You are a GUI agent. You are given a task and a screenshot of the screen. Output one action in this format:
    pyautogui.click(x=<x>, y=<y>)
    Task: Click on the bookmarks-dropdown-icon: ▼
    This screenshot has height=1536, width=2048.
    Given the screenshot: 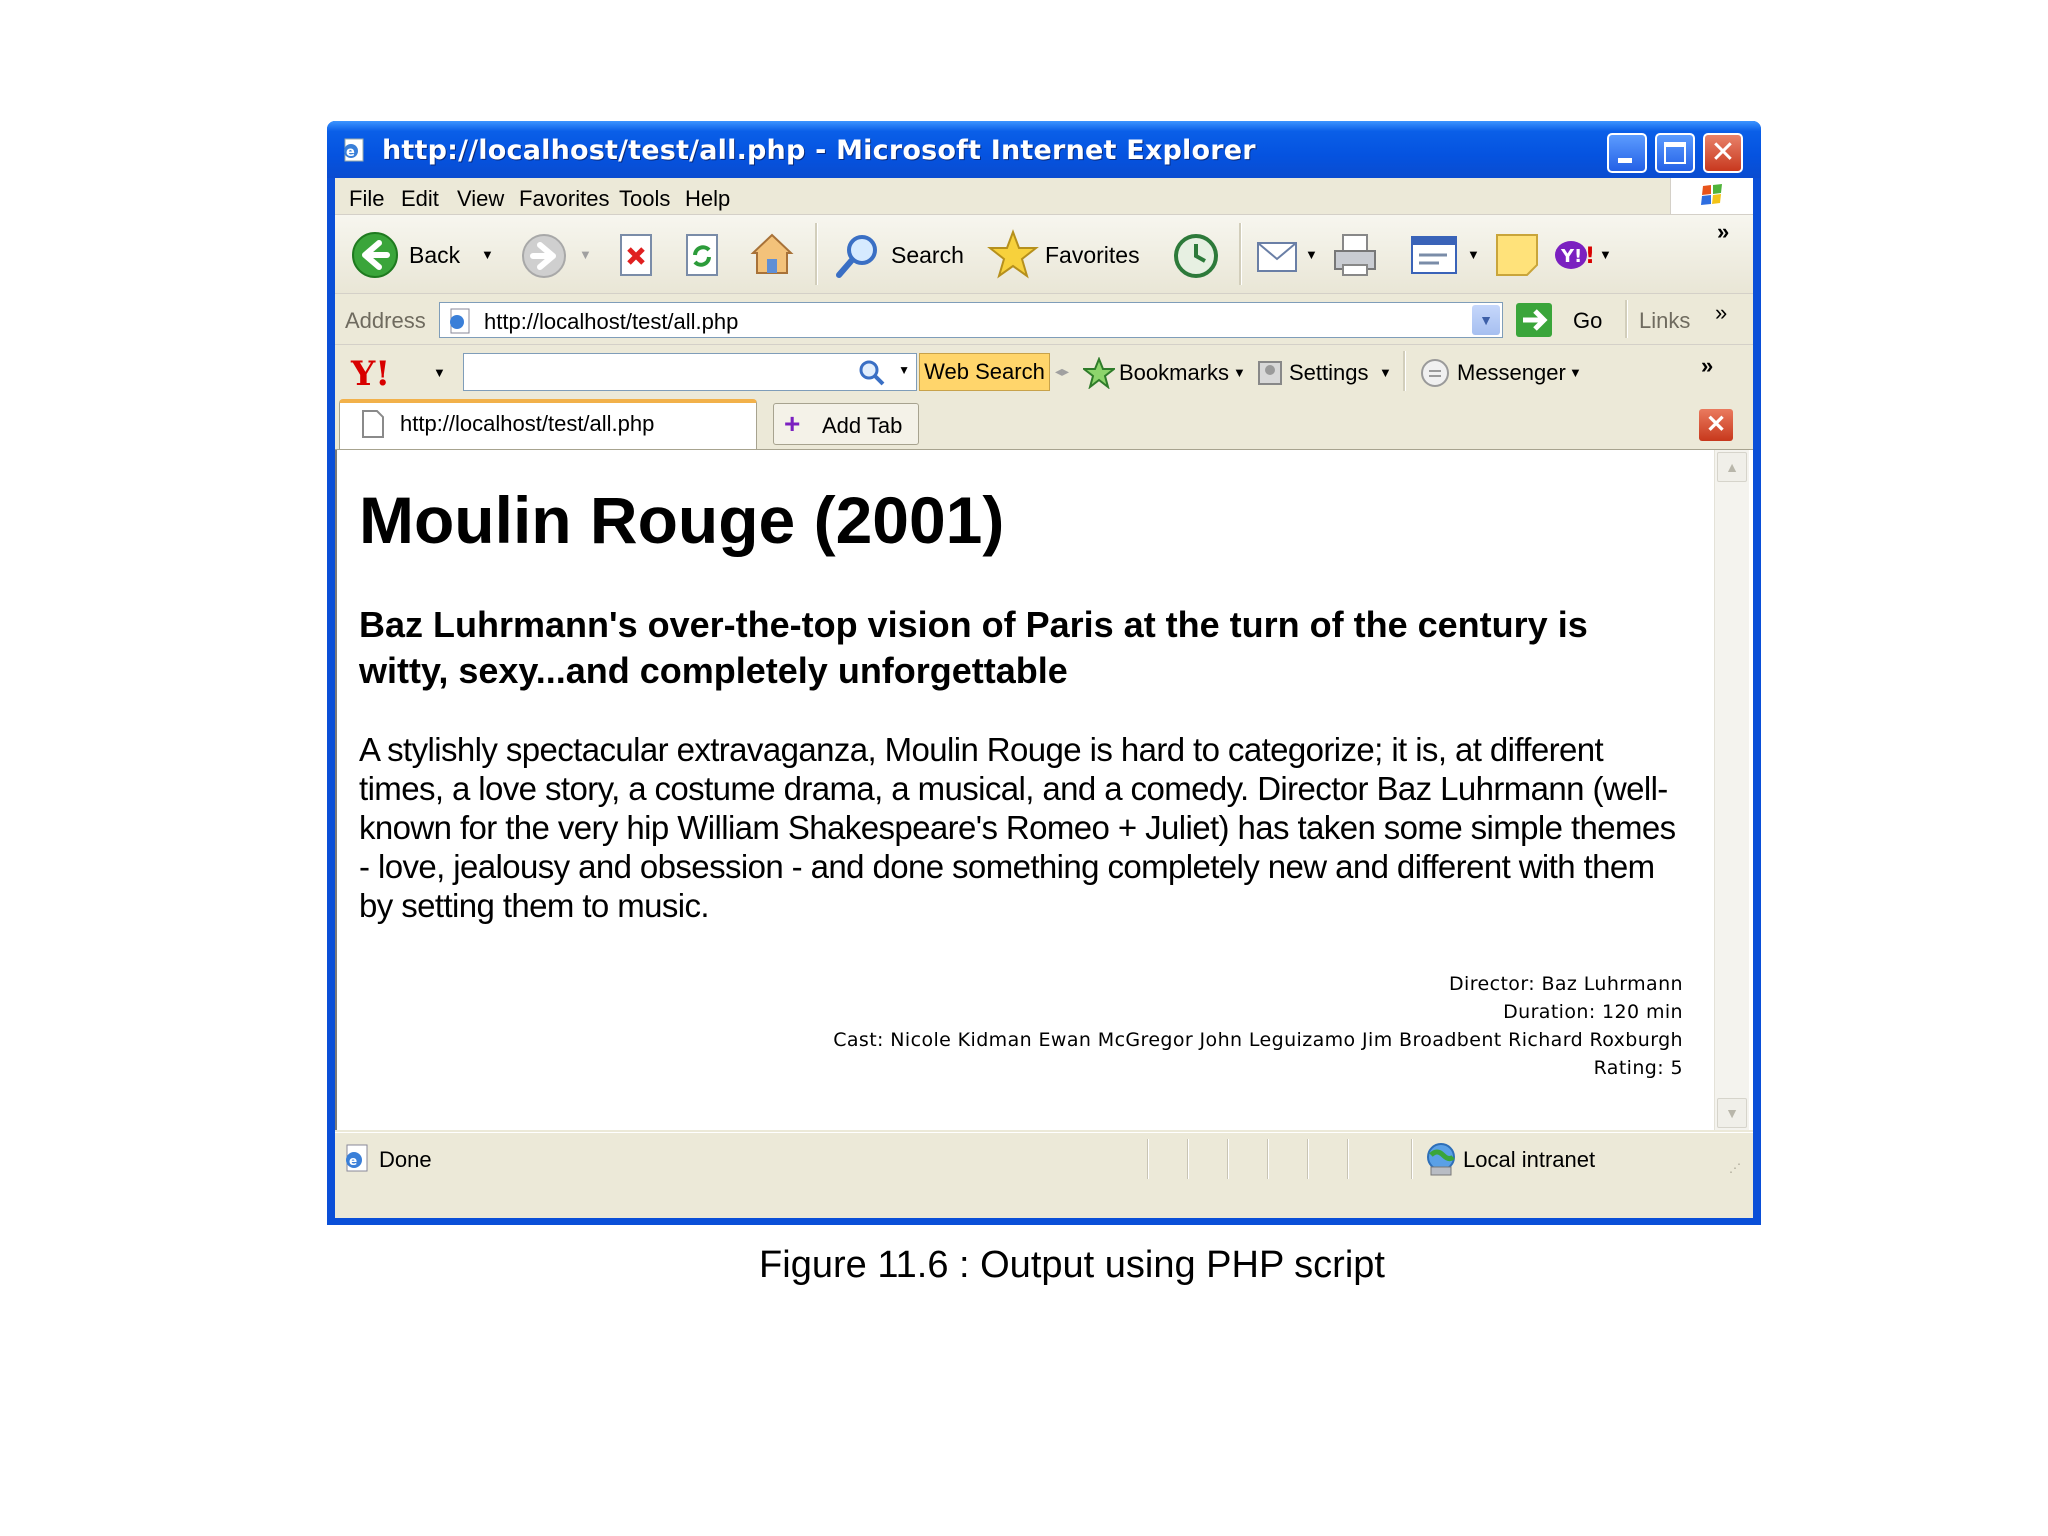 What is the action you would take?
    pyautogui.click(x=1239, y=372)
    